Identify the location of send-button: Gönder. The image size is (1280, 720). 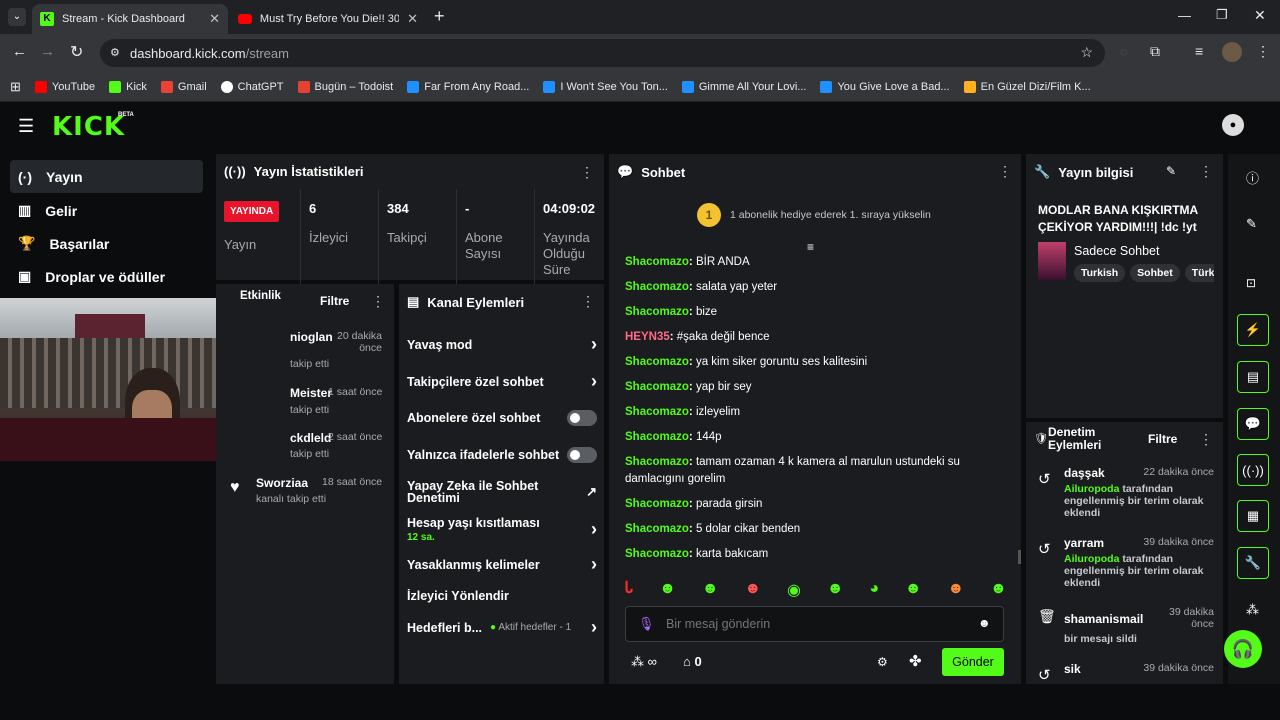
(973, 662).